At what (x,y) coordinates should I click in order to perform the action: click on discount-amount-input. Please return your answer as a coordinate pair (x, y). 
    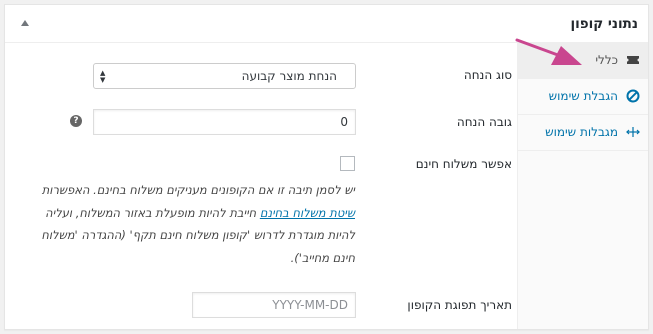
    Looking at the image, I should click on (224, 122).